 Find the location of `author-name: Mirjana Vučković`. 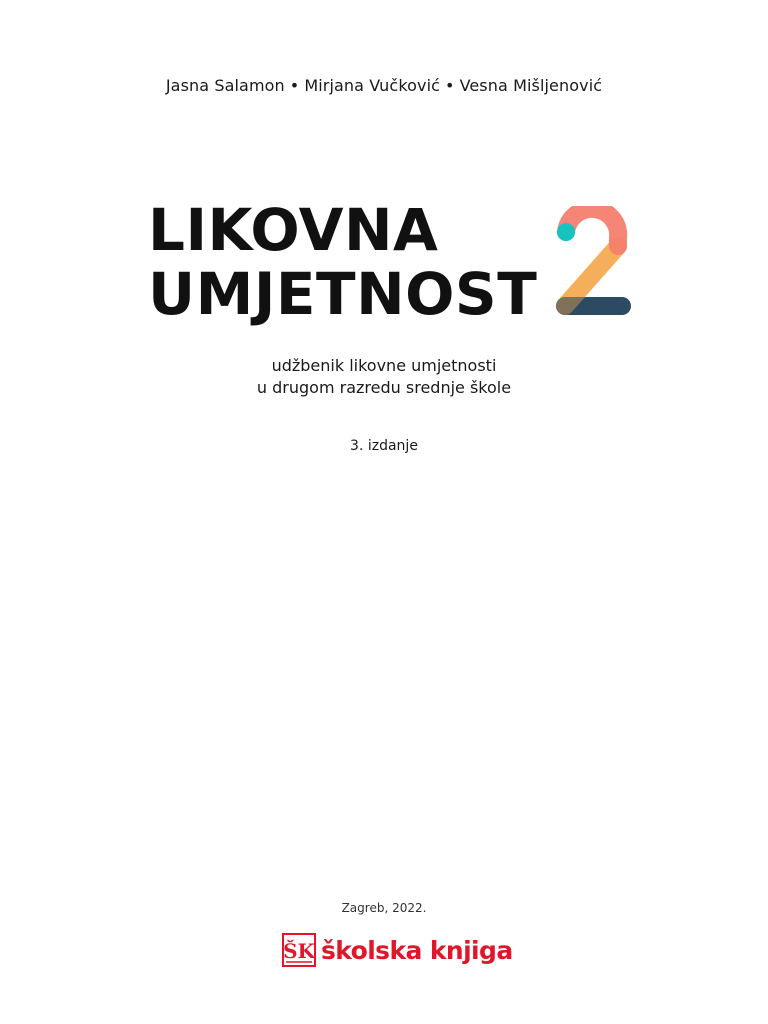

author-name: Mirjana Vučković is located at coordinates (372, 85).